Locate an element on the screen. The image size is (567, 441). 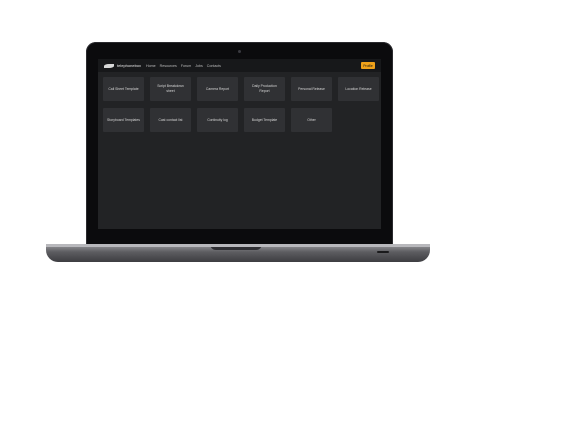
camera-icon is located at coordinates (239, 51).